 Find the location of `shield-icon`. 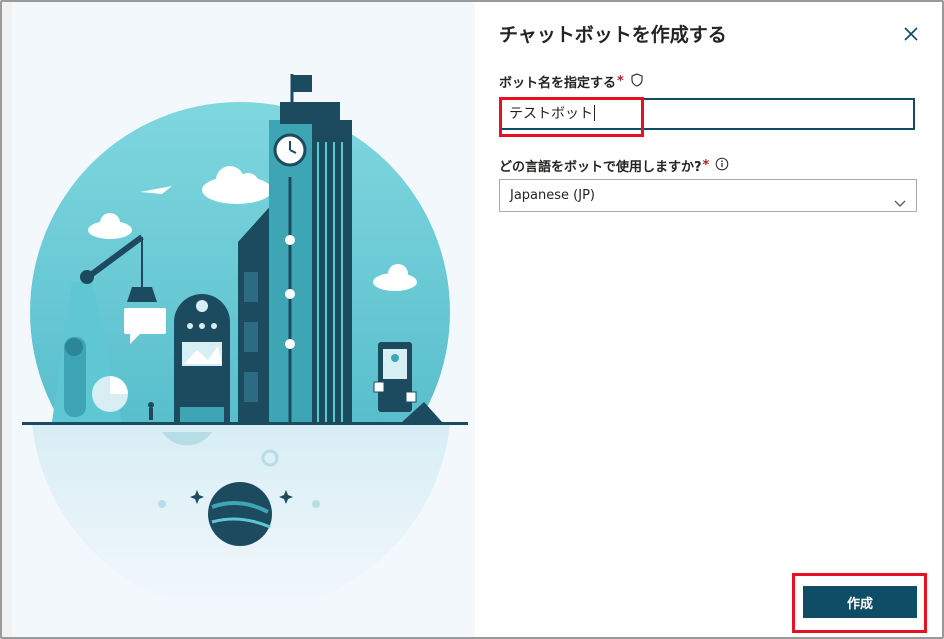

shield-icon is located at coordinates (637, 81).